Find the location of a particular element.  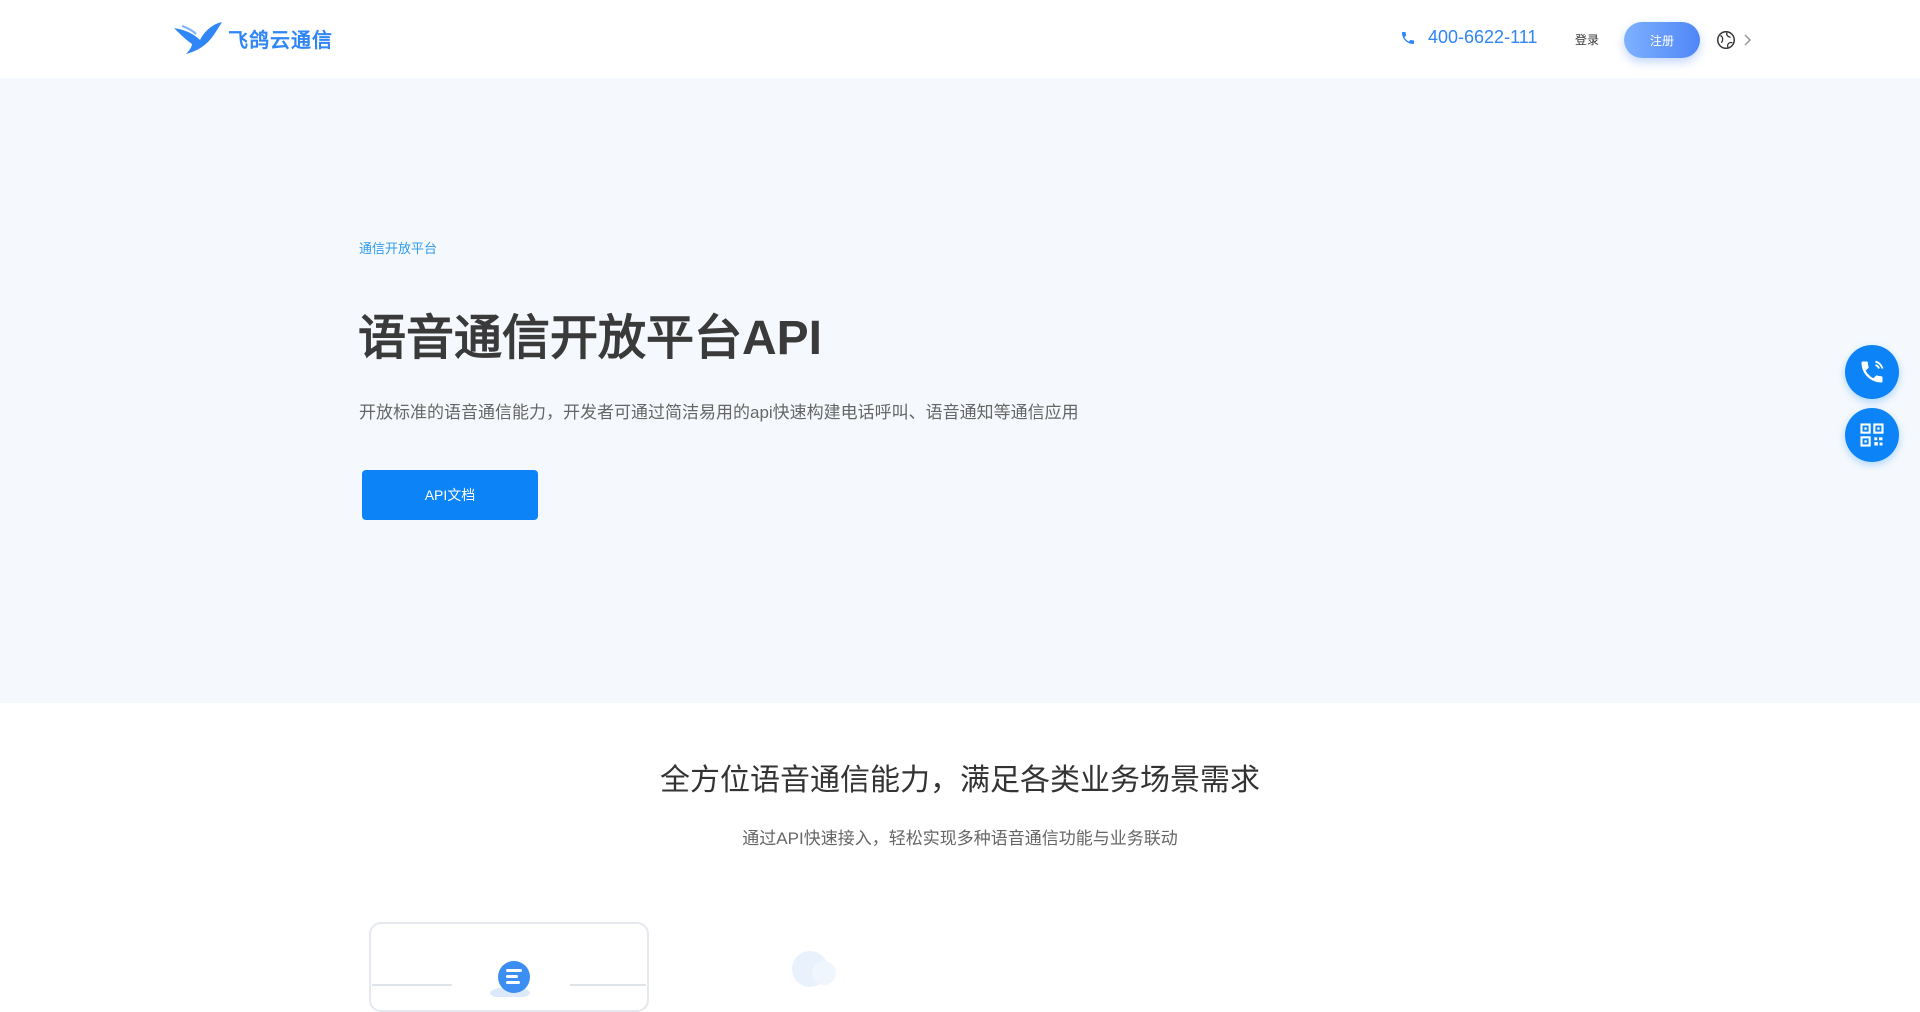

float-qr-button is located at coordinates (1872, 435).